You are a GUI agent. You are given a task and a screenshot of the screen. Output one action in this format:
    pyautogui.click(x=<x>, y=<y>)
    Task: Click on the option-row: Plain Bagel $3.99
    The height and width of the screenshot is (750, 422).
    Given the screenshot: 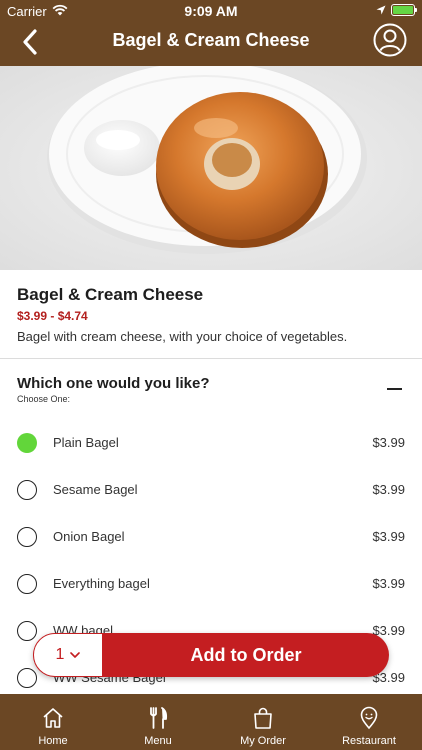 What is the action you would take?
    pyautogui.click(x=211, y=443)
    